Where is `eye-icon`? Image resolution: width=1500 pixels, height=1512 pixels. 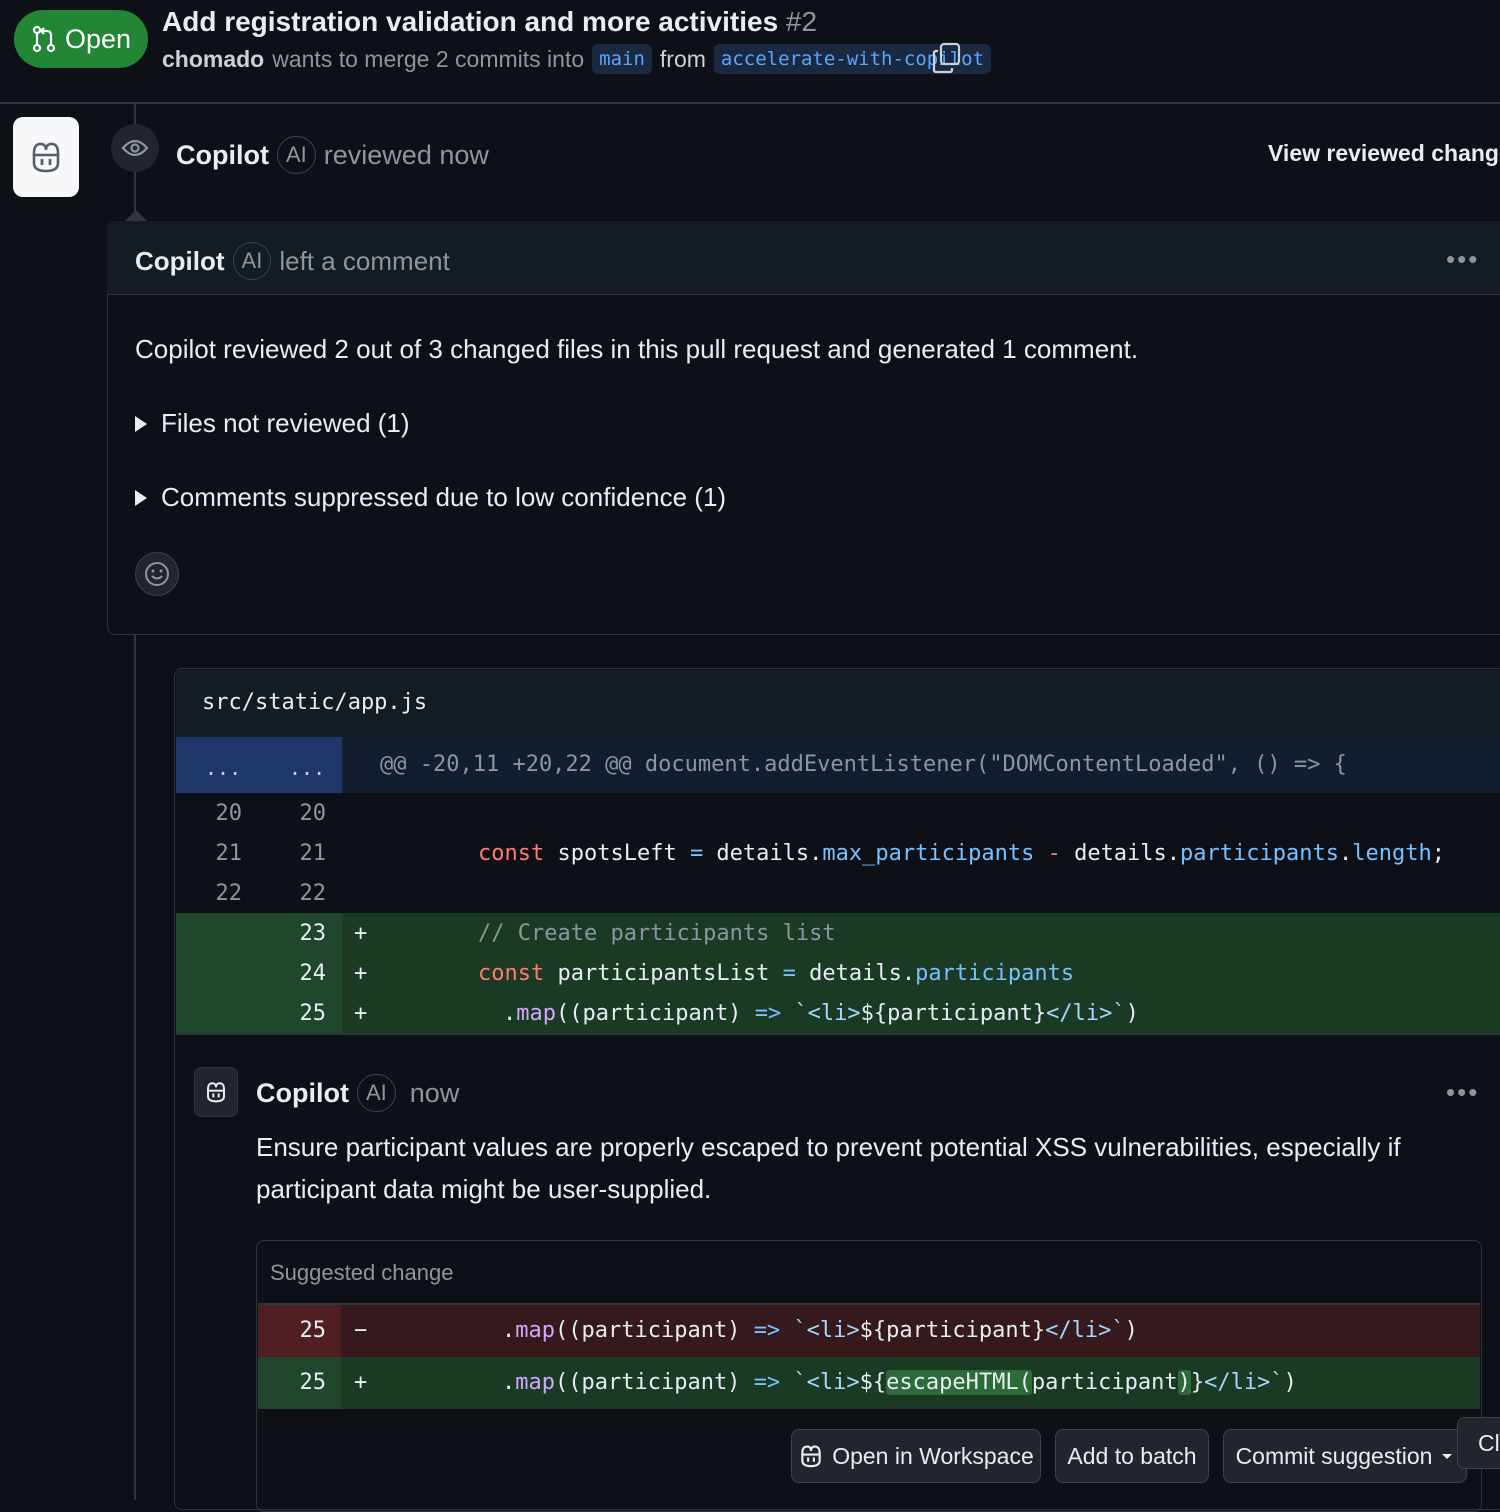
eye-icon is located at coordinates (135, 148).